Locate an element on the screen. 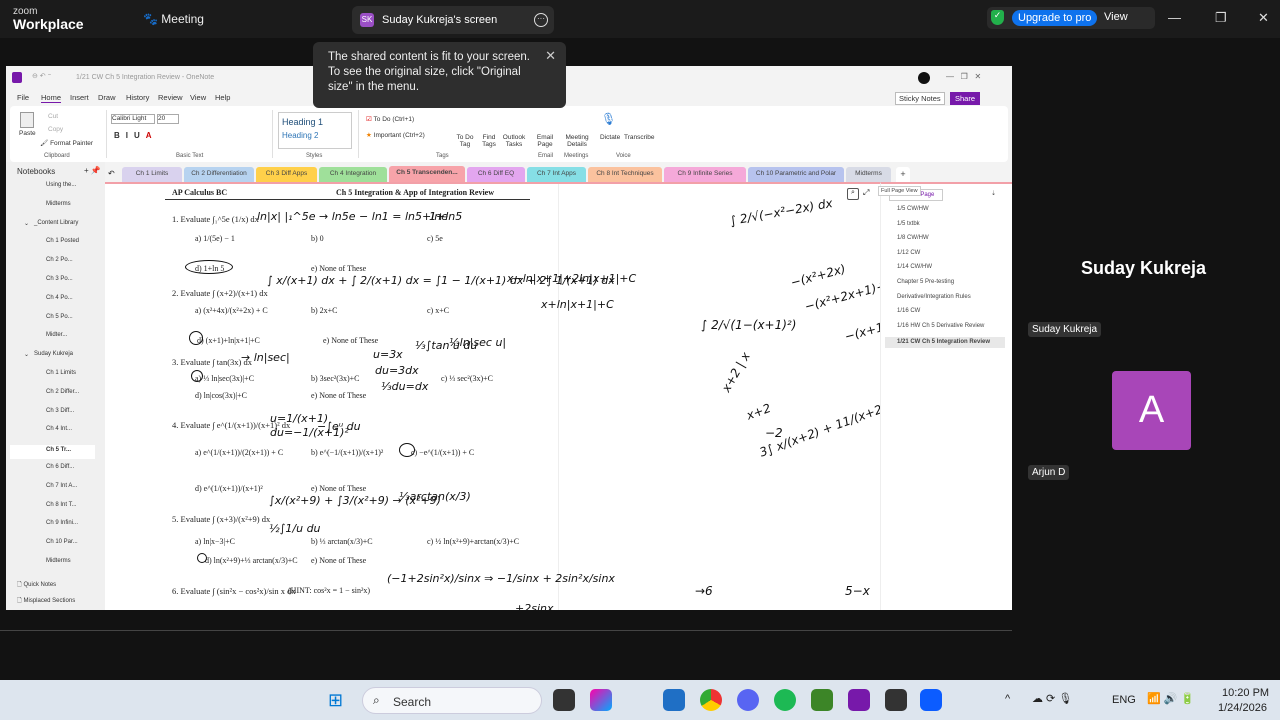 Image resolution: width=1280 pixels, height=720 pixels. important-tag: ★ Important (Ctrl+2) is located at coordinates (395, 135).